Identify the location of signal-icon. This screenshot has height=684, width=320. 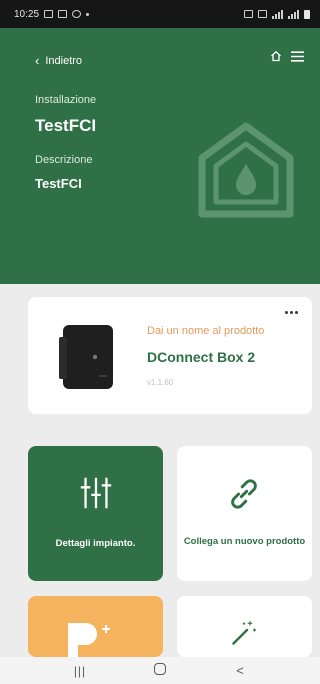
(293, 14).